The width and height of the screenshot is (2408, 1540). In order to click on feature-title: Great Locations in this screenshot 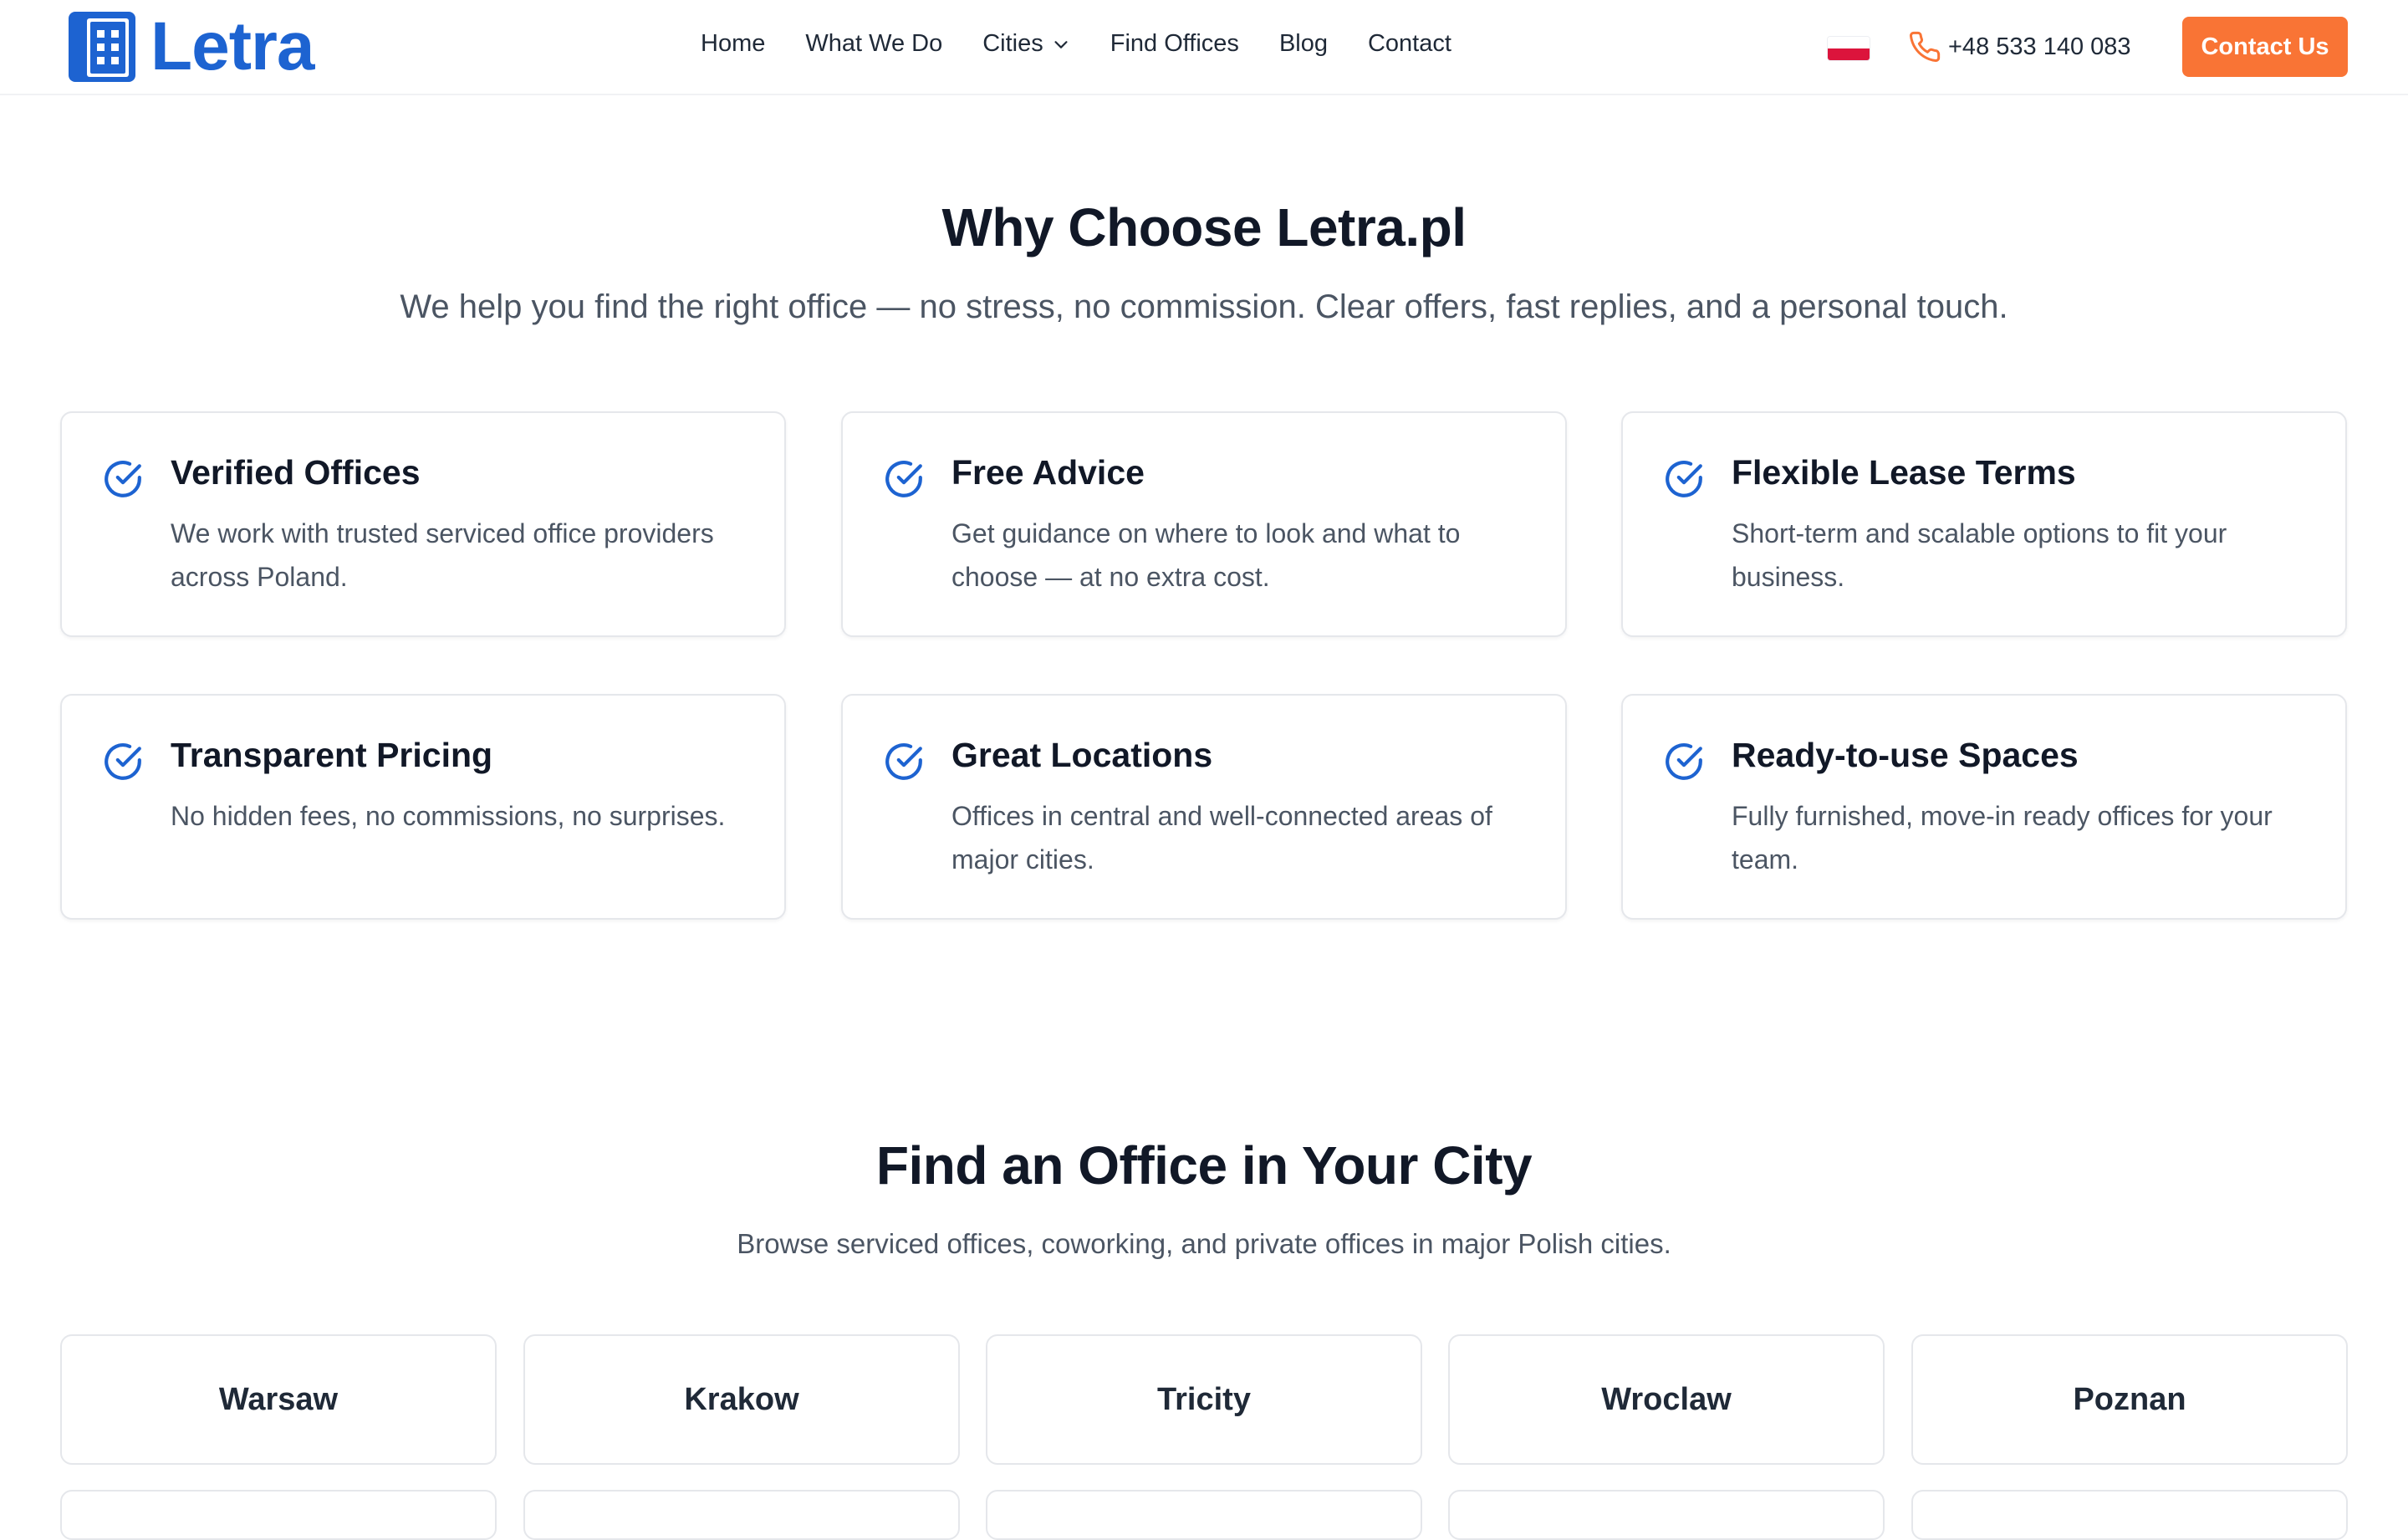, I will do `click(1082, 755)`.